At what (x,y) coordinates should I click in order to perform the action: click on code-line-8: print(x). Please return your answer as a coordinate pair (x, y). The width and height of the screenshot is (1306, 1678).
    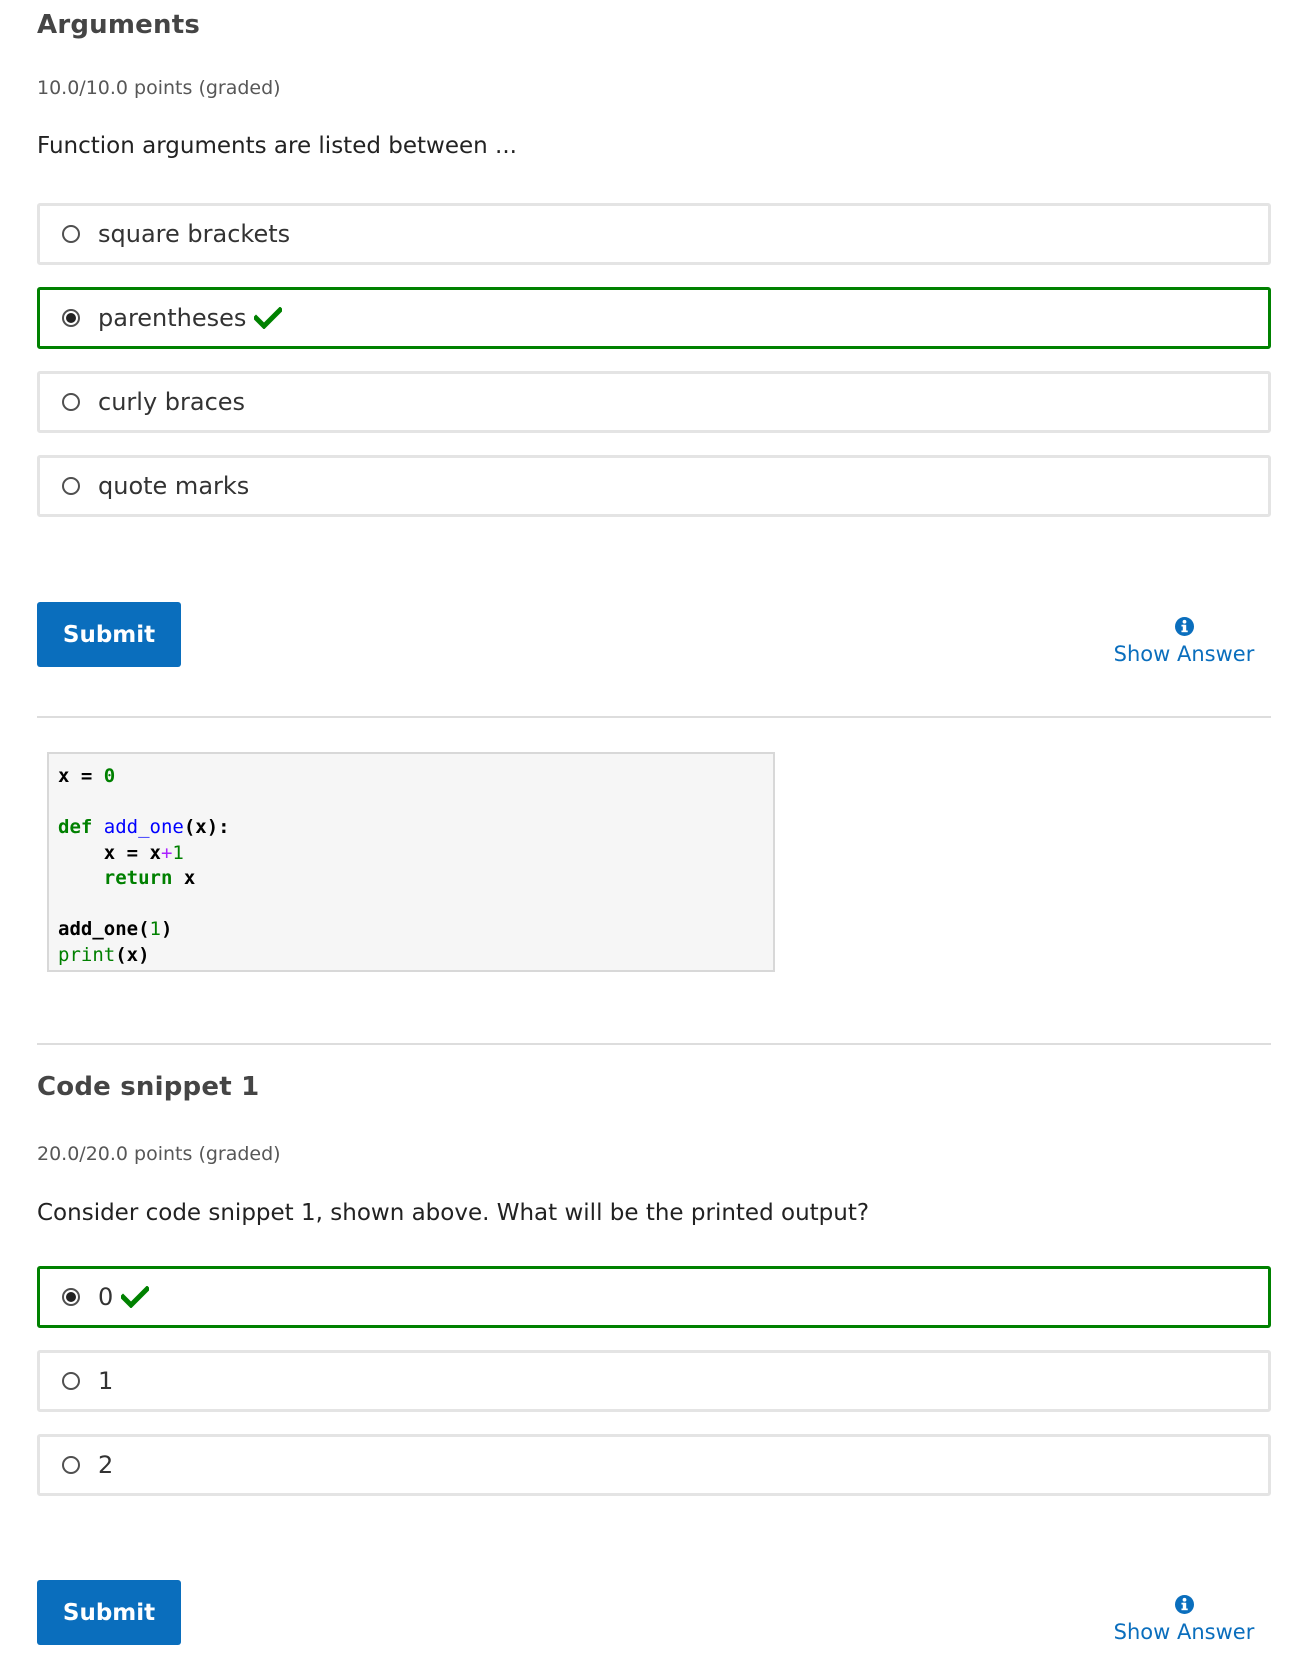
    Looking at the image, I should click on (104, 954).